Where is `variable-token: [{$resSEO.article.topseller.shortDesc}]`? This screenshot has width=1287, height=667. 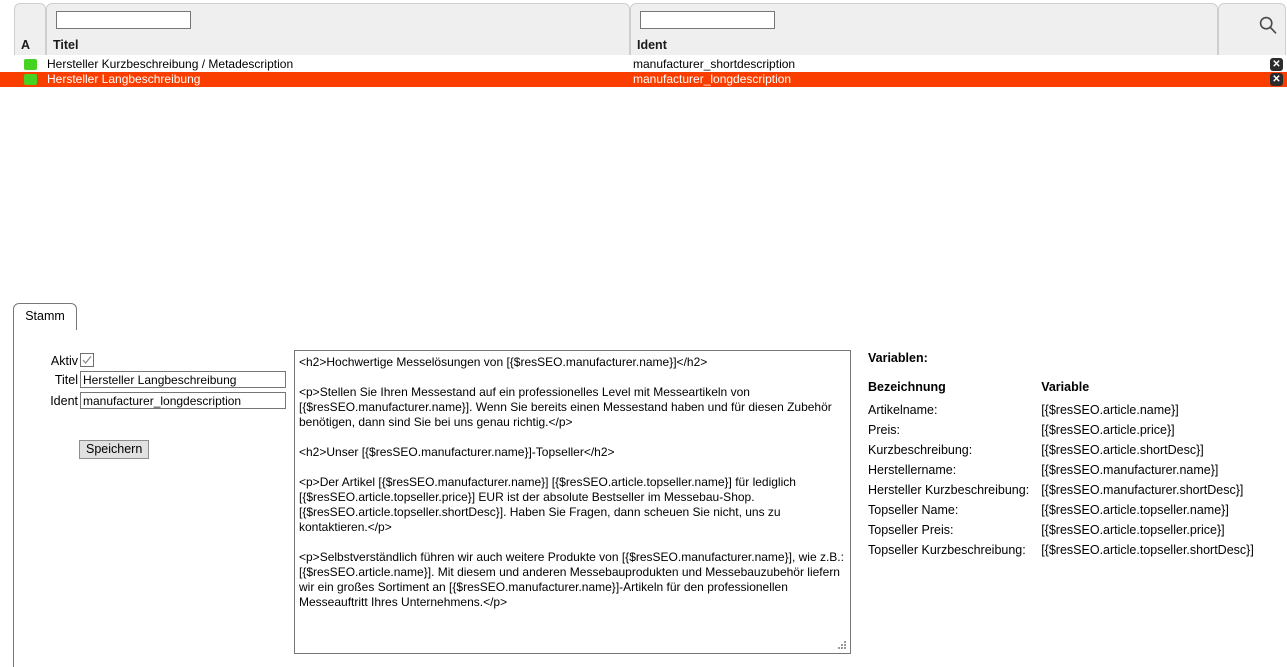
variable-token: [{$resSEO.article.topseller.shortDesc}] is located at coordinates (1147, 550).